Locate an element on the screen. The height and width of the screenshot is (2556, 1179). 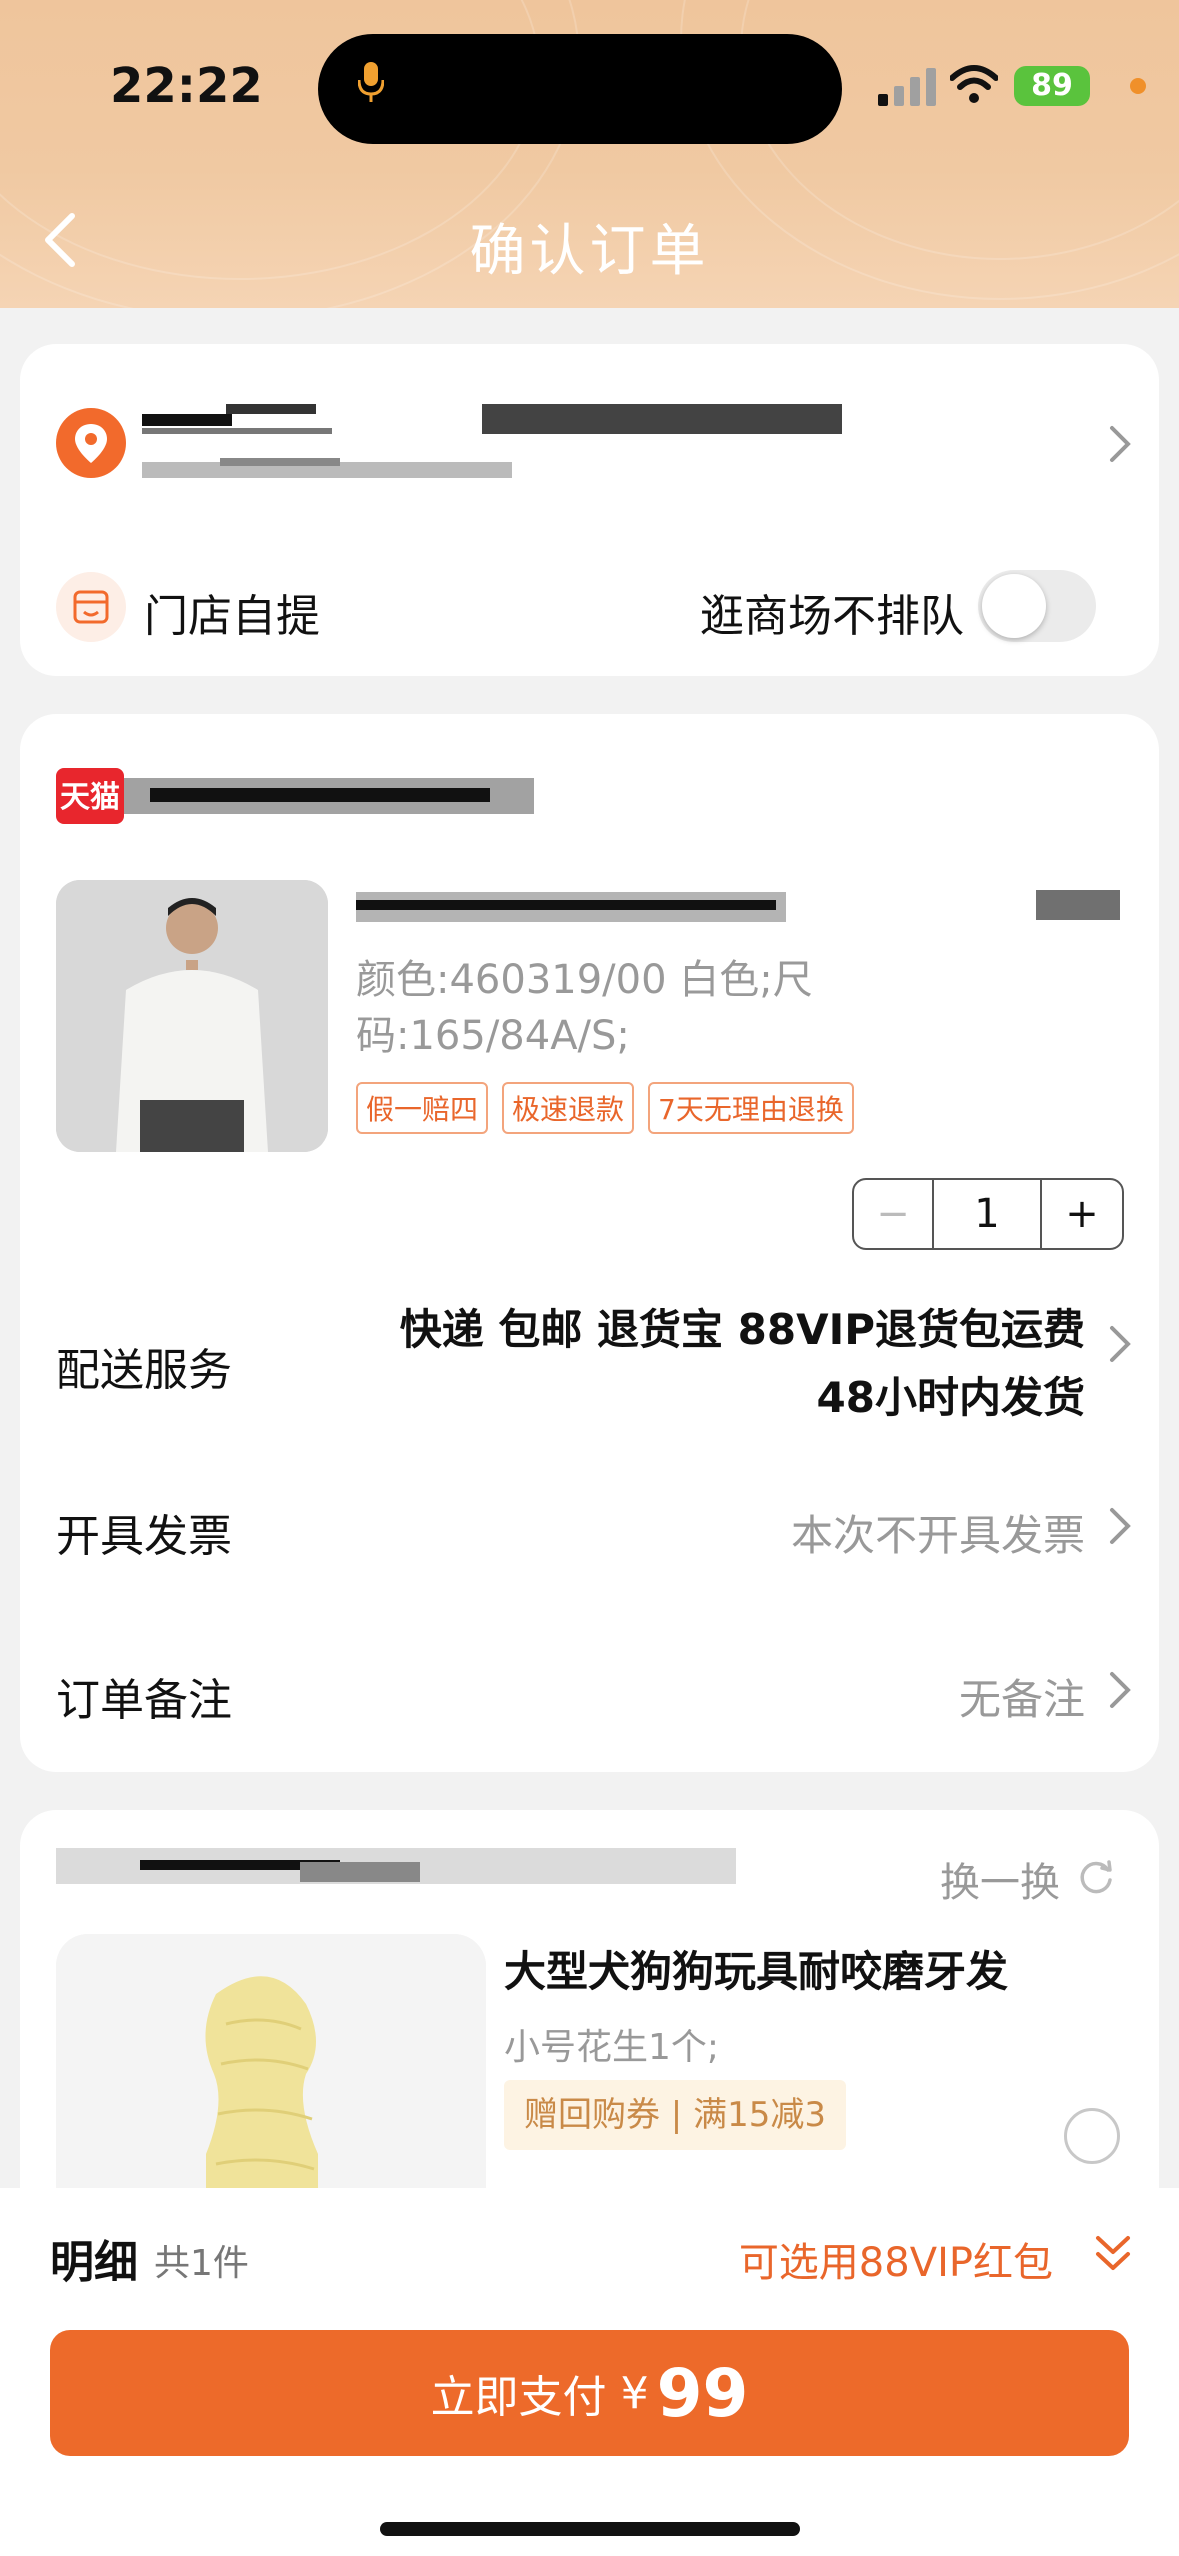
recommend-product-spec: 小号花生1个; is located at coordinates (612, 2047).